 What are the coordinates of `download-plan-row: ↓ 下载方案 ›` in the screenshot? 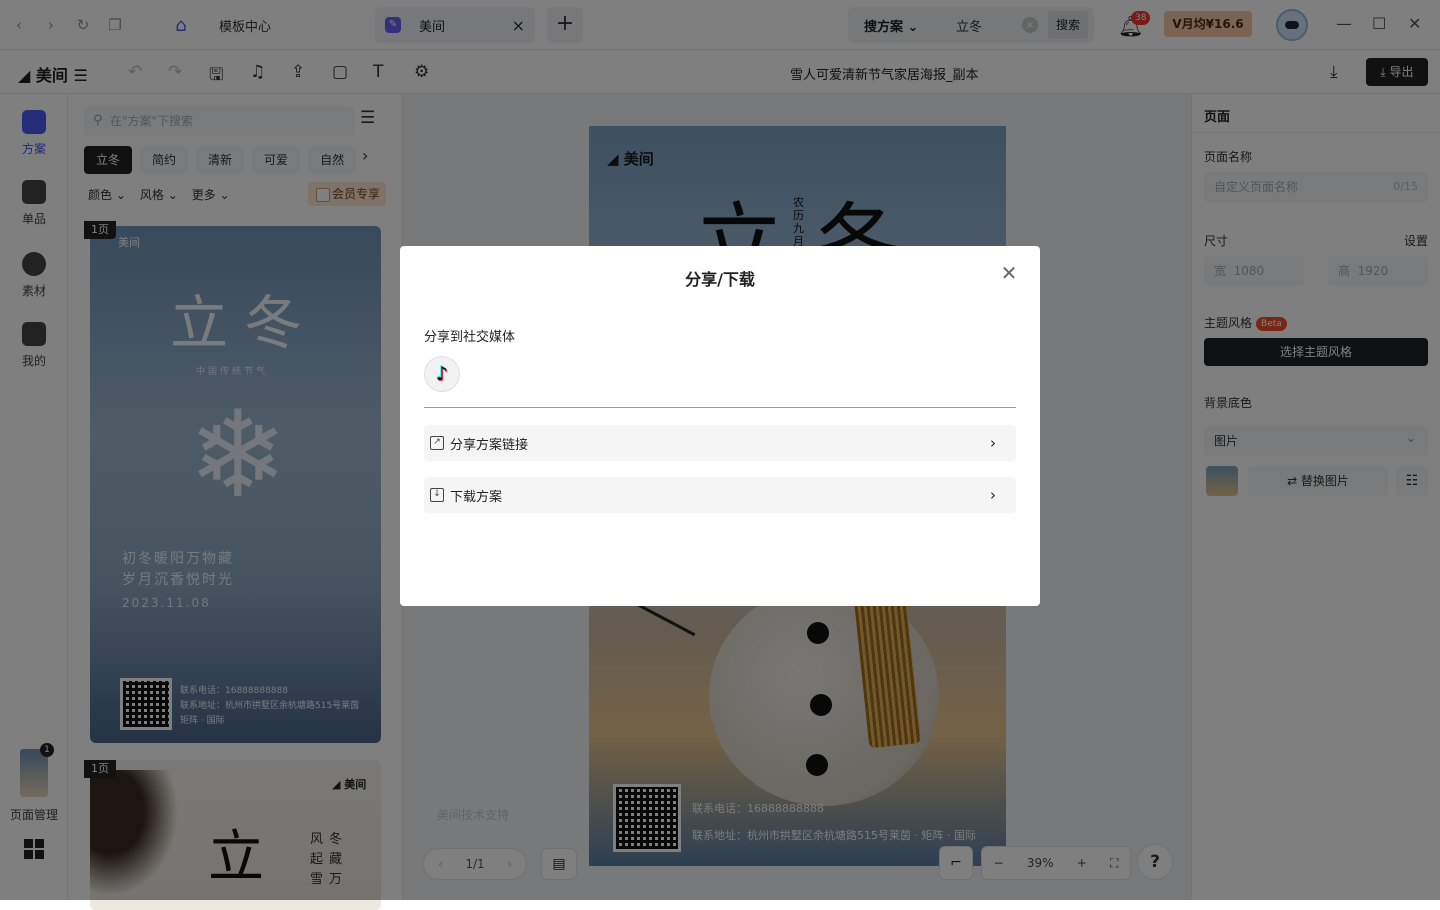 It's located at (720, 495).